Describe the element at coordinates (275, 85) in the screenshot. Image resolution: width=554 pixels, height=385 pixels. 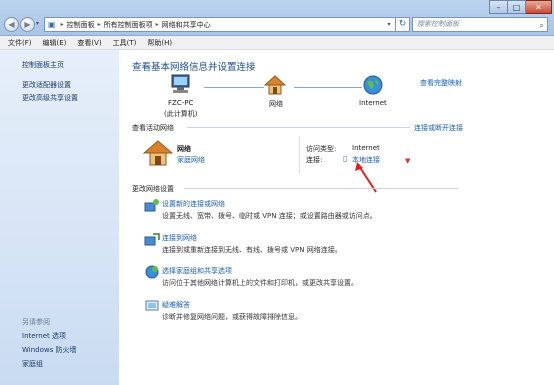
I see `house-icon` at that location.